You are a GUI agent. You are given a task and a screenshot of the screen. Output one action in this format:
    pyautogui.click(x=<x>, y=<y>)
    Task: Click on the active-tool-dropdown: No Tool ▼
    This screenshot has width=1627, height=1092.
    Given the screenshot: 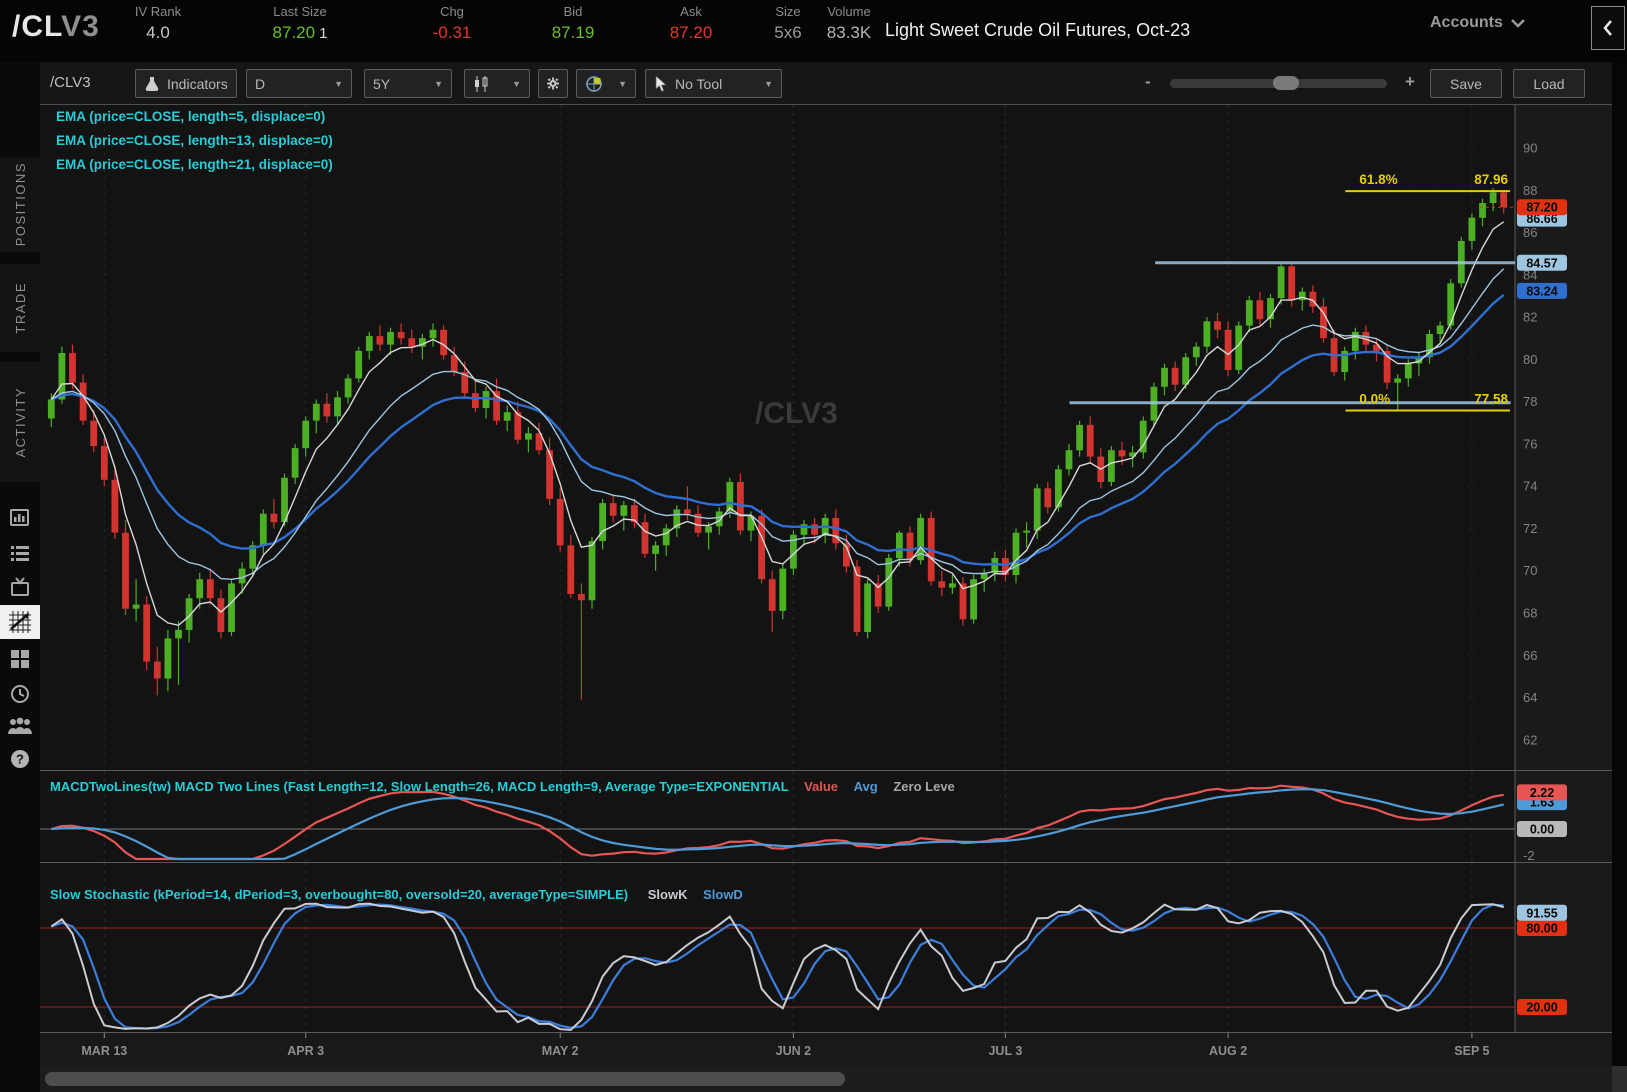 What is the action you would take?
    pyautogui.click(x=713, y=83)
    